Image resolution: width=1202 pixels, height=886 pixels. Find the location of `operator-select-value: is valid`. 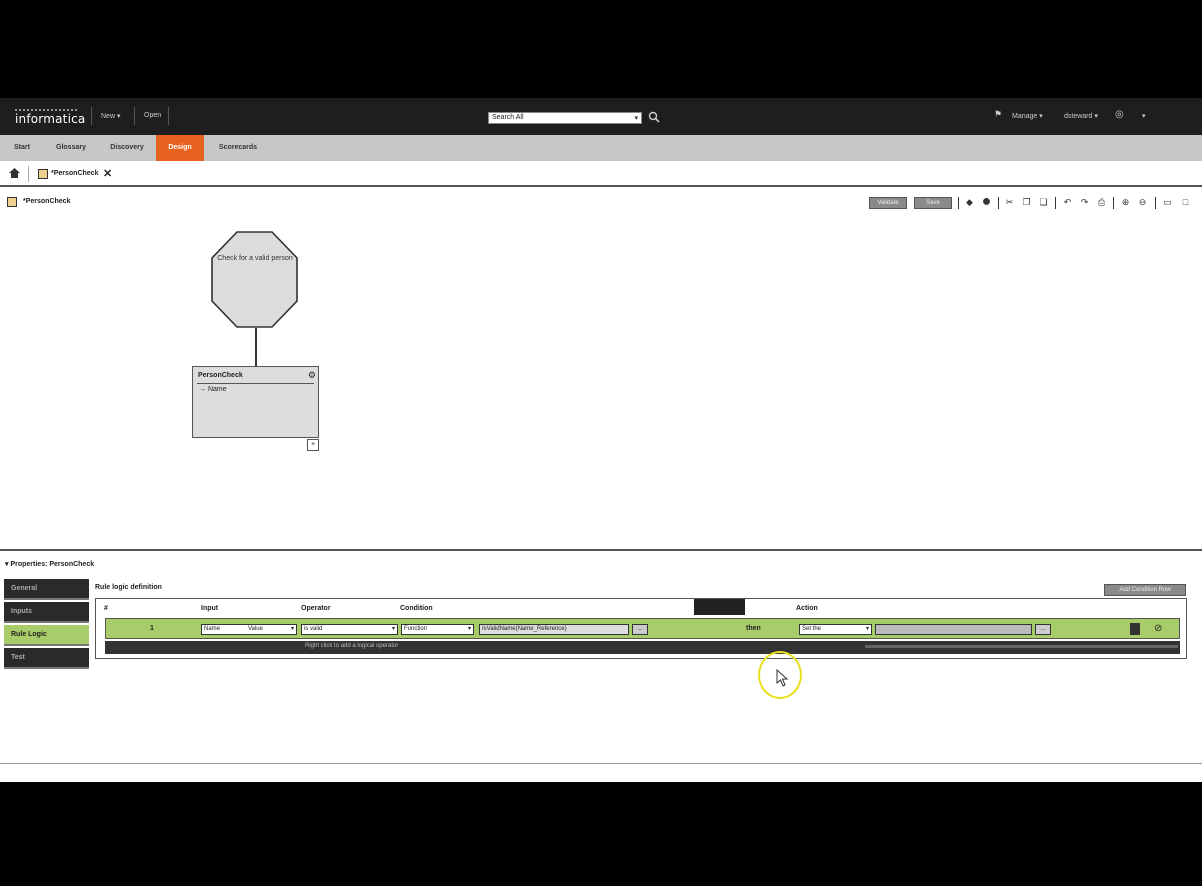

operator-select-value: is valid is located at coordinates (313, 629).